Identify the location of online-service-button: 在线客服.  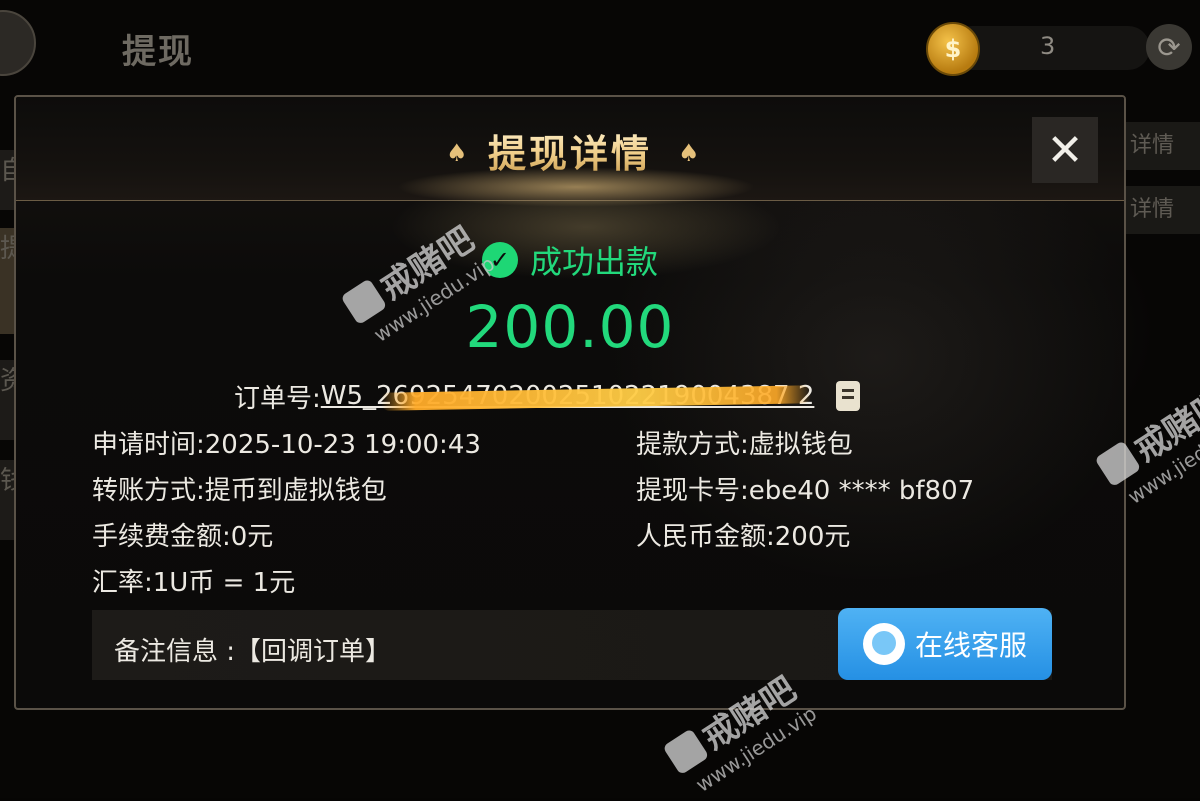
(945, 644).